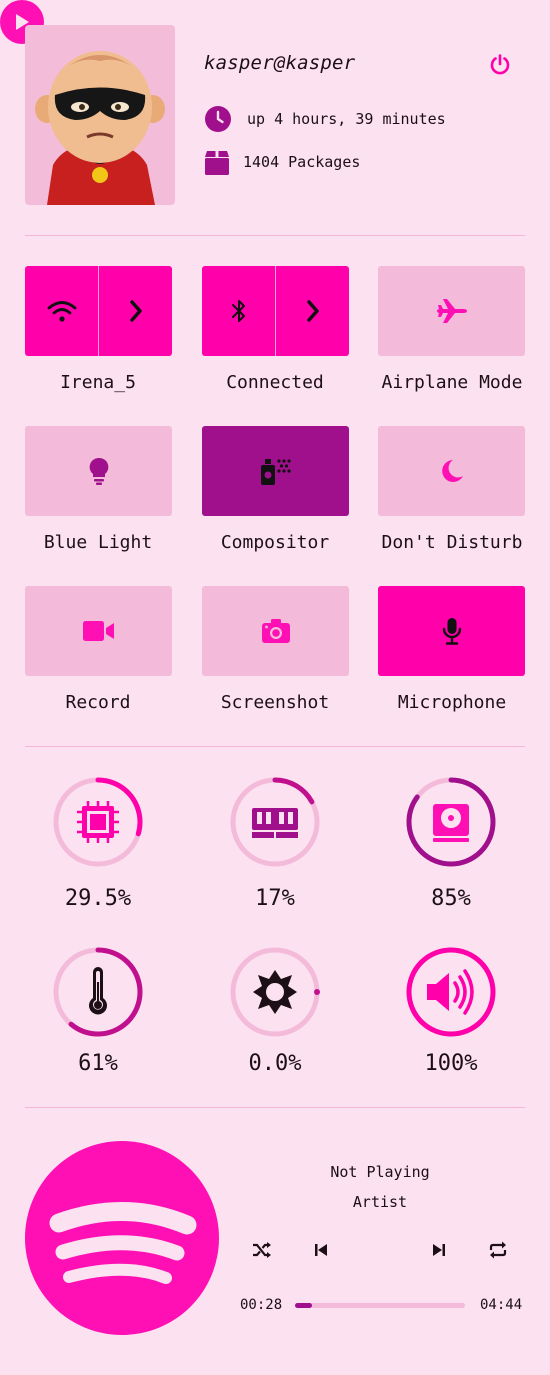 The width and height of the screenshot is (550, 1375). I want to click on shuffle-button, so click(262, 1250).